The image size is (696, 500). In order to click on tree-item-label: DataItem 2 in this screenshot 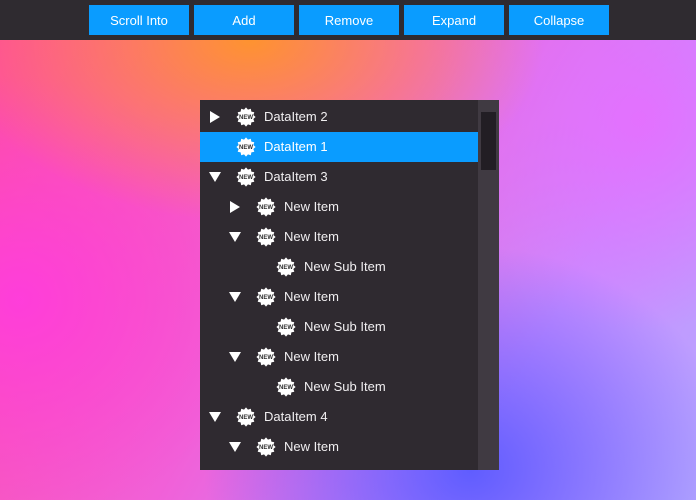, I will do `click(296, 116)`.